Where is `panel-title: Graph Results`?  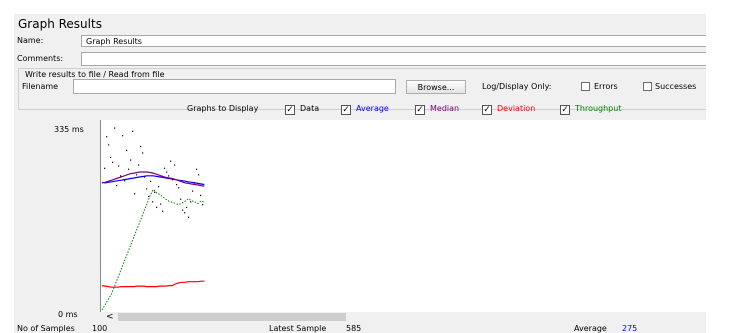
panel-title: Graph Results is located at coordinates (60, 24).